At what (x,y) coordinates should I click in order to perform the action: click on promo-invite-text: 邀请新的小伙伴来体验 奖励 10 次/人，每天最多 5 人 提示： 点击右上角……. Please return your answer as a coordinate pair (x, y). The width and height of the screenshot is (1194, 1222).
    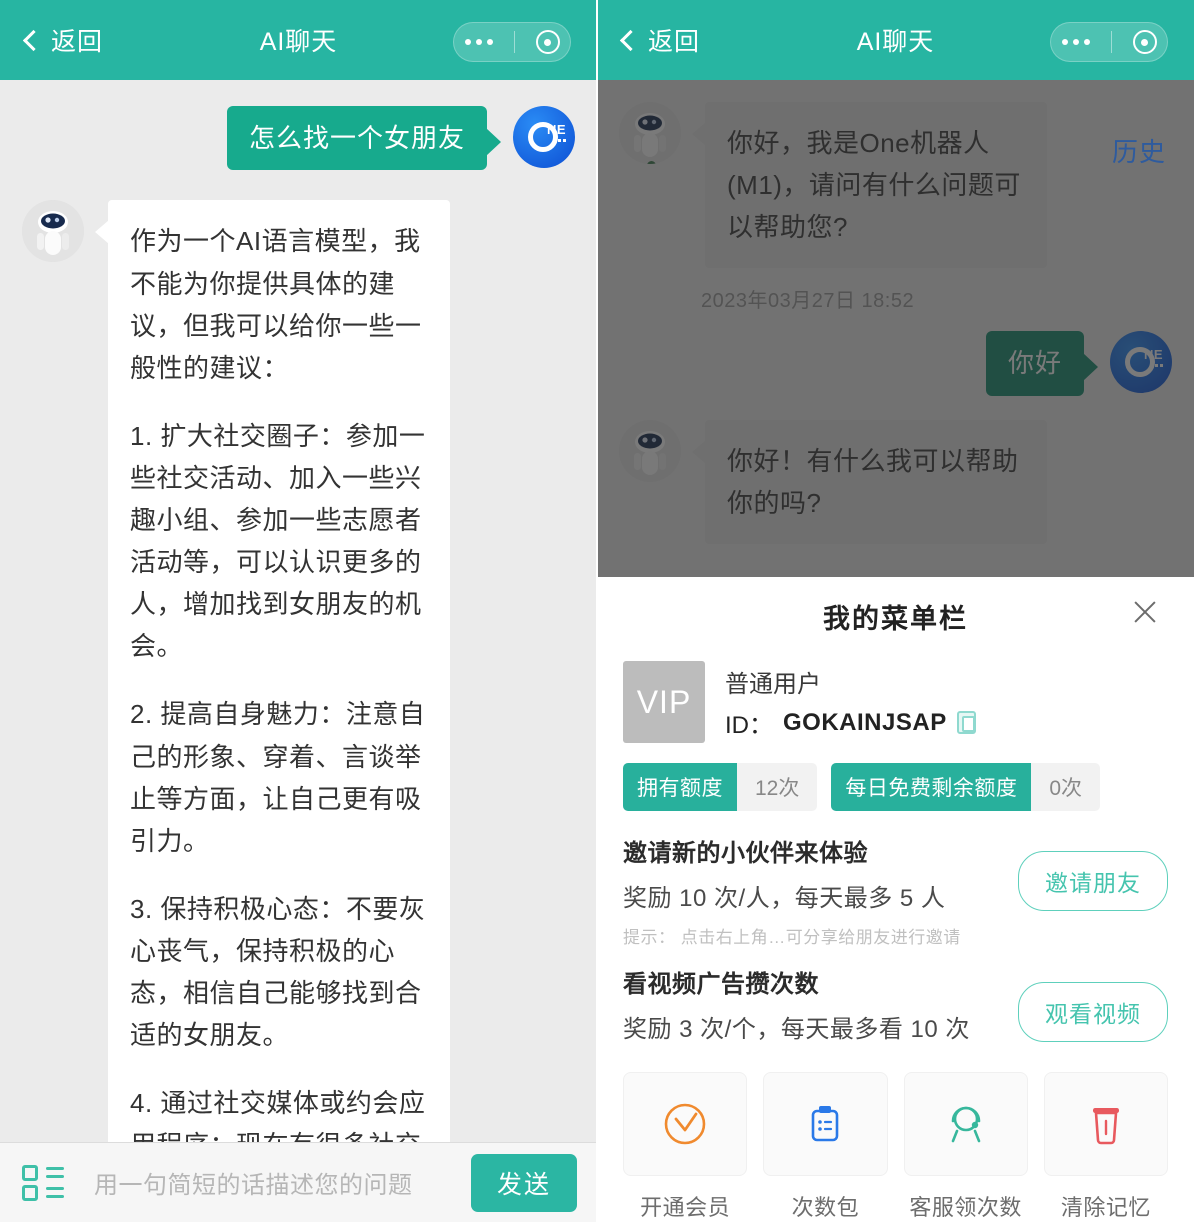
    Looking at the image, I should click on (792, 890).